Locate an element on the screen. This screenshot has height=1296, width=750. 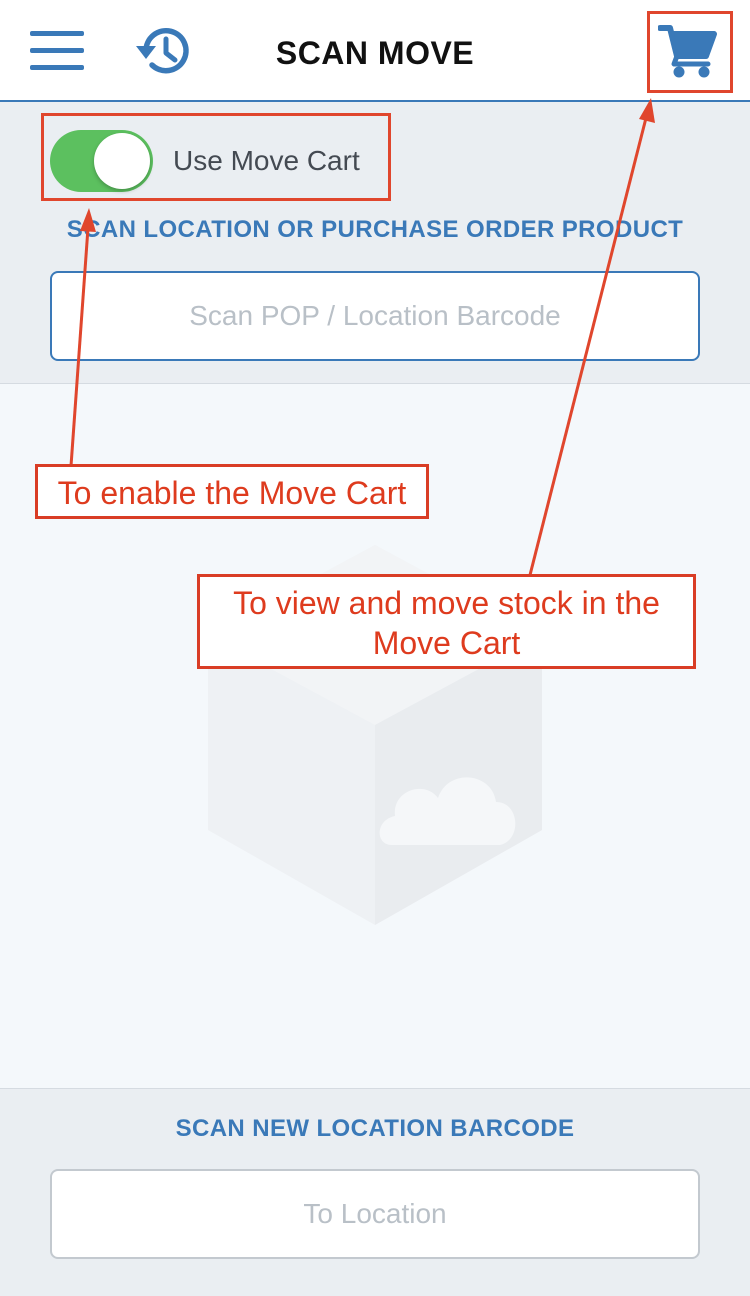
page-title: SCAN MOVE is located at coordinates (375, 53).